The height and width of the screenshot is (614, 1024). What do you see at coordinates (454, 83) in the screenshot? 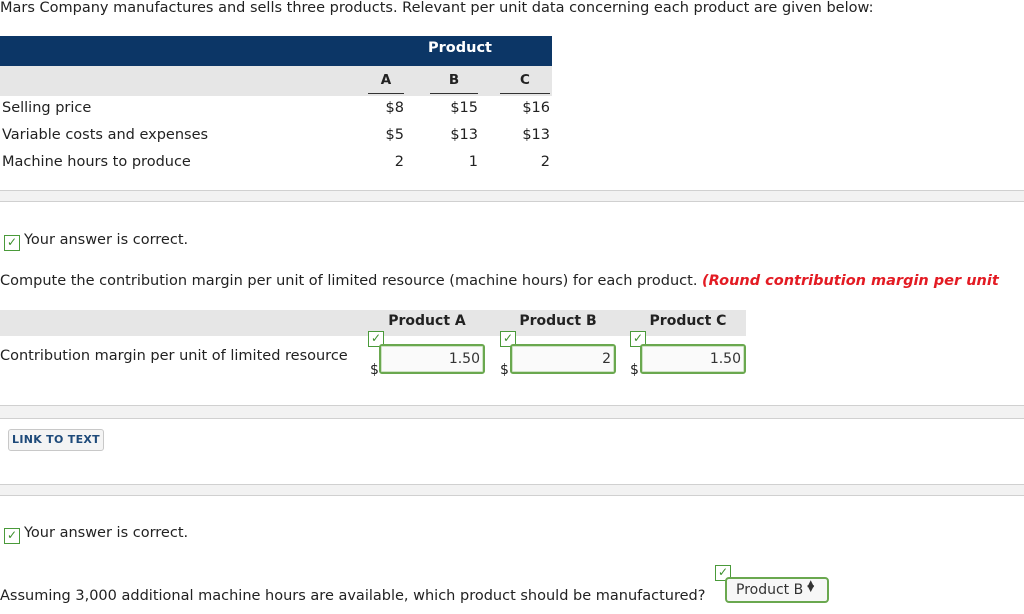
I see `column-header-b: B` at bounding box center [454, 83].